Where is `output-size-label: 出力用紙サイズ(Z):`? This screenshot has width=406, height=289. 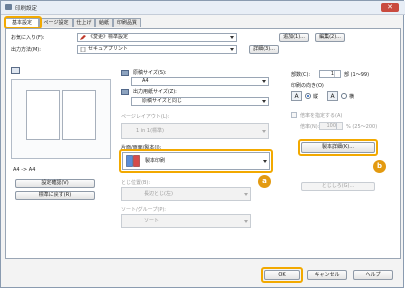 output-size-label: 出力用紙サイズ(Z): is located at coordinates (155, 92).